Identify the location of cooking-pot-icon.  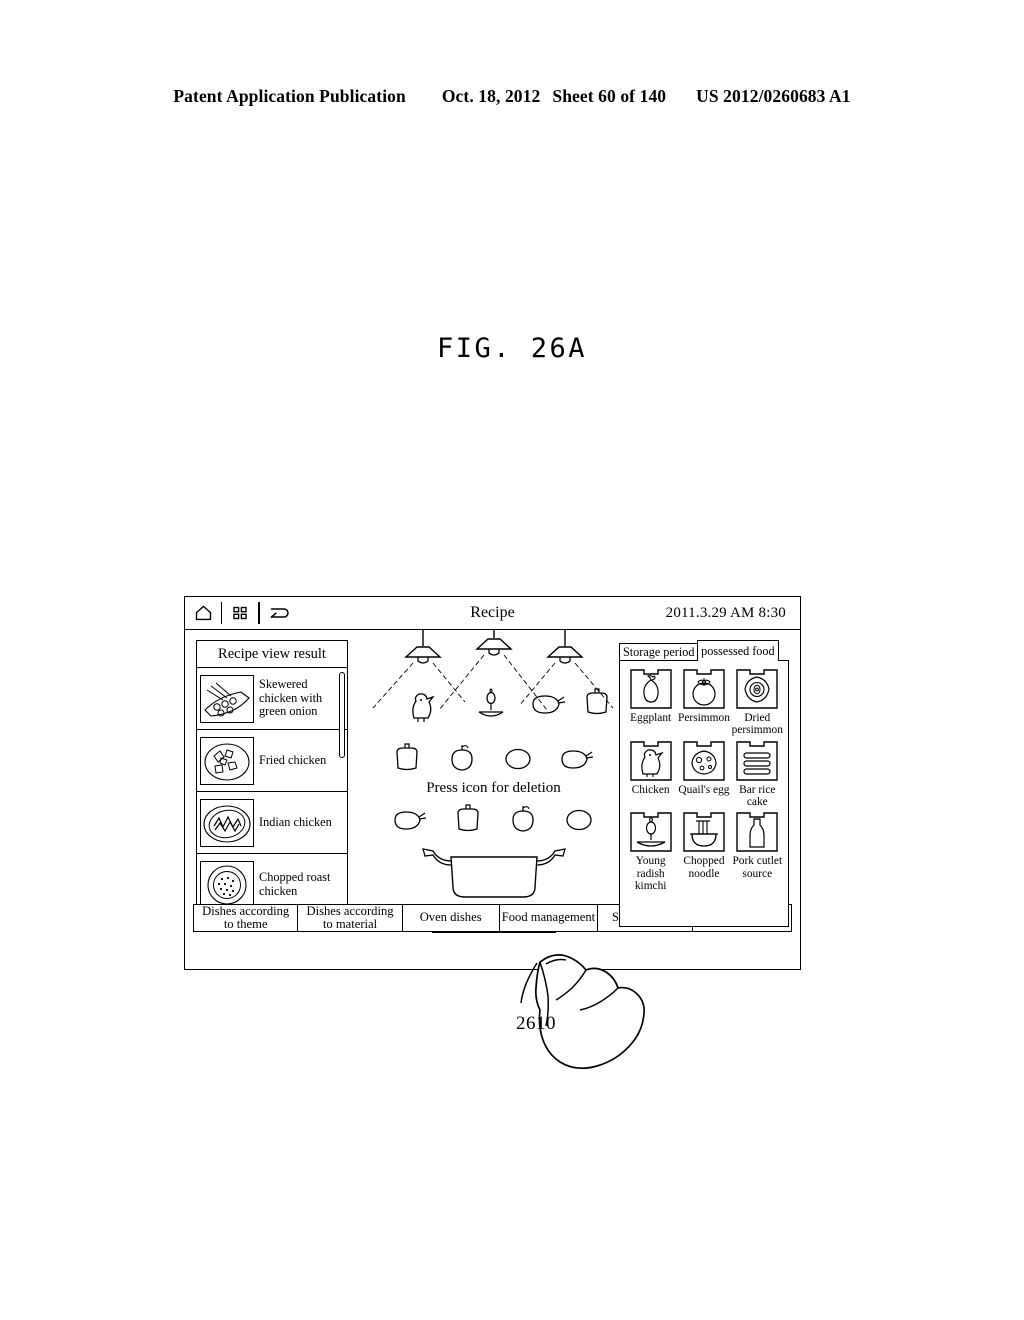
(494, 874).